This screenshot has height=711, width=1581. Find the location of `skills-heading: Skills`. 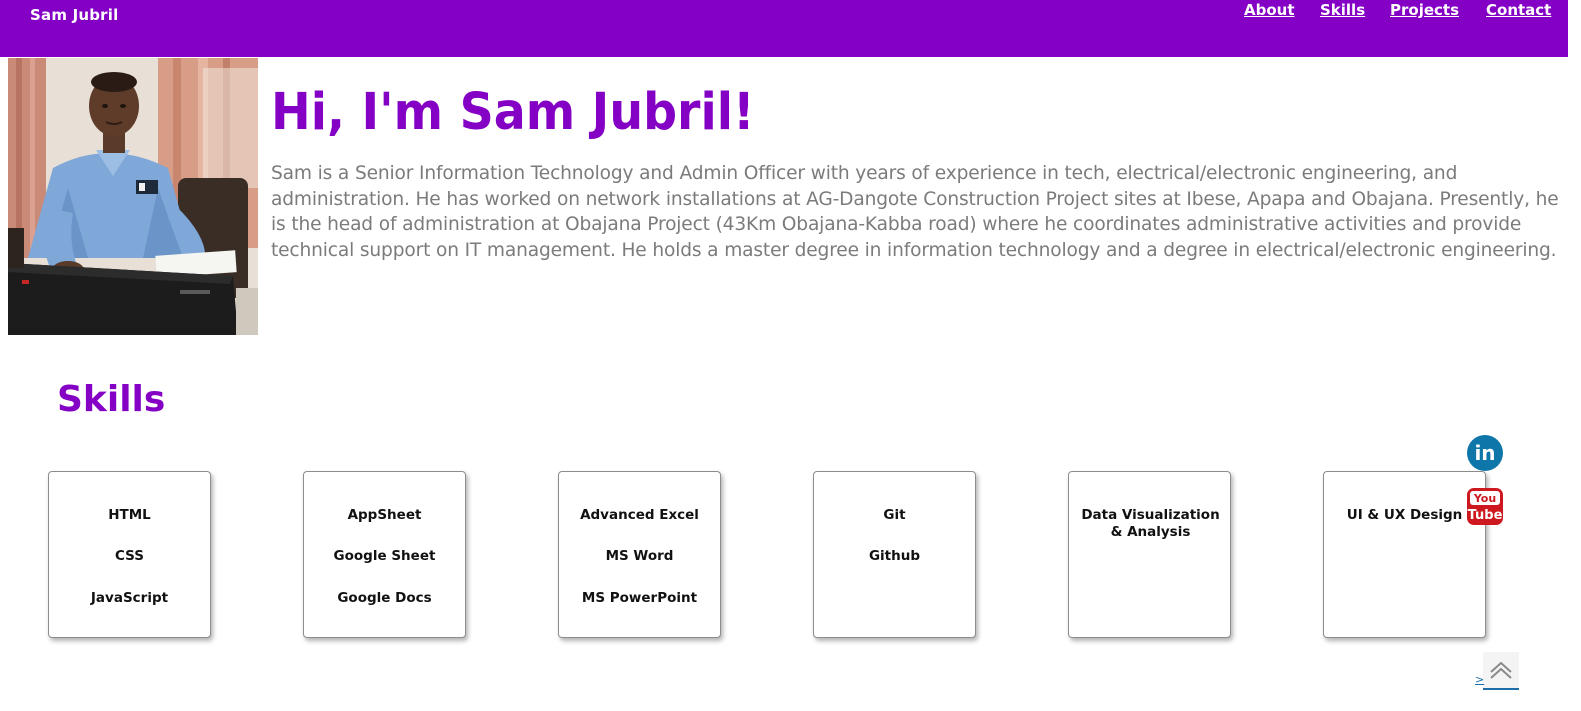

skills-heading: Skills is located at coordinates (111, 399).